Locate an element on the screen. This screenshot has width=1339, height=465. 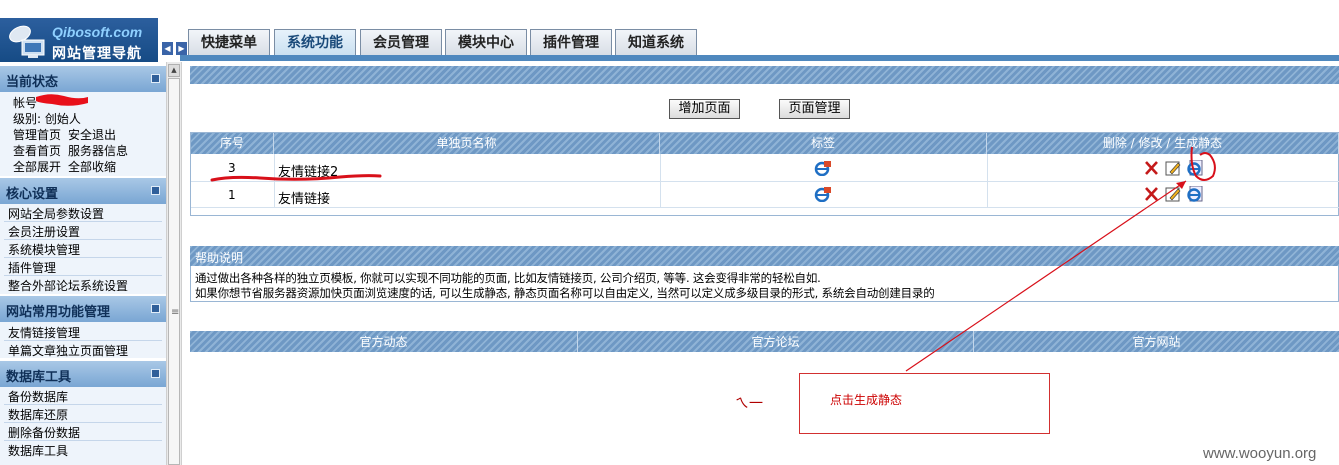
link-server-info: 服务器信息 is located at coordinates (98, 150).